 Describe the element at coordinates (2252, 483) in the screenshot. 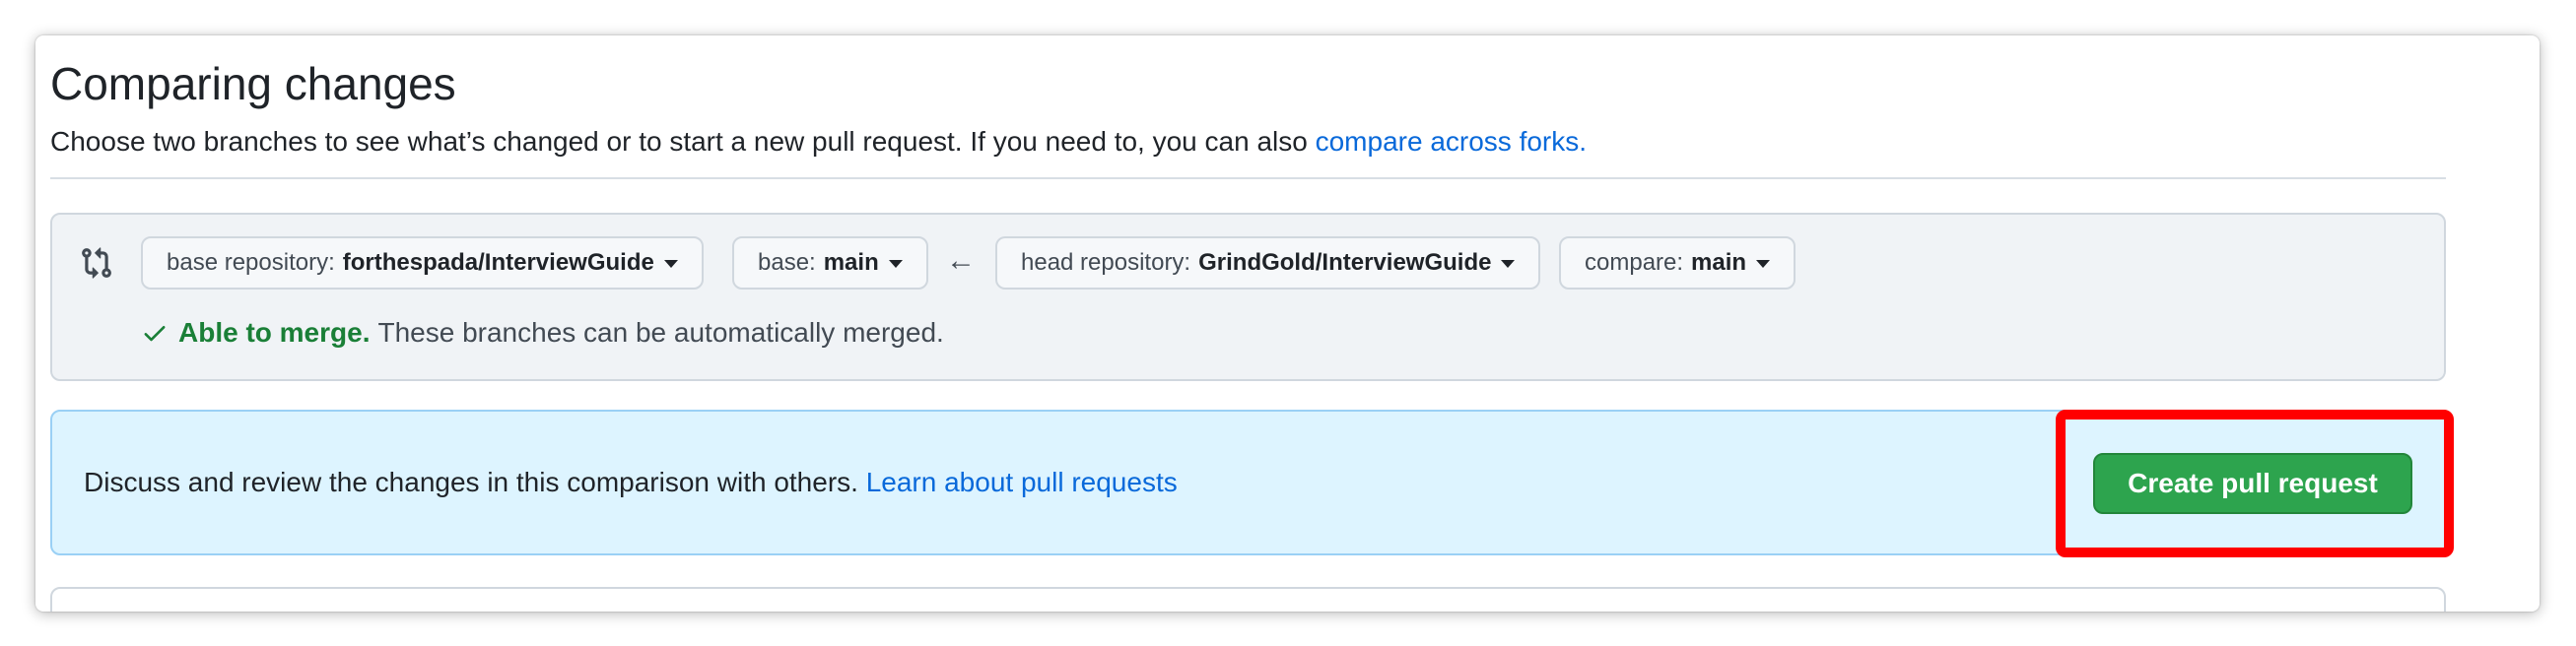

I see `create-pull-request-button: Create pull request` at that location.